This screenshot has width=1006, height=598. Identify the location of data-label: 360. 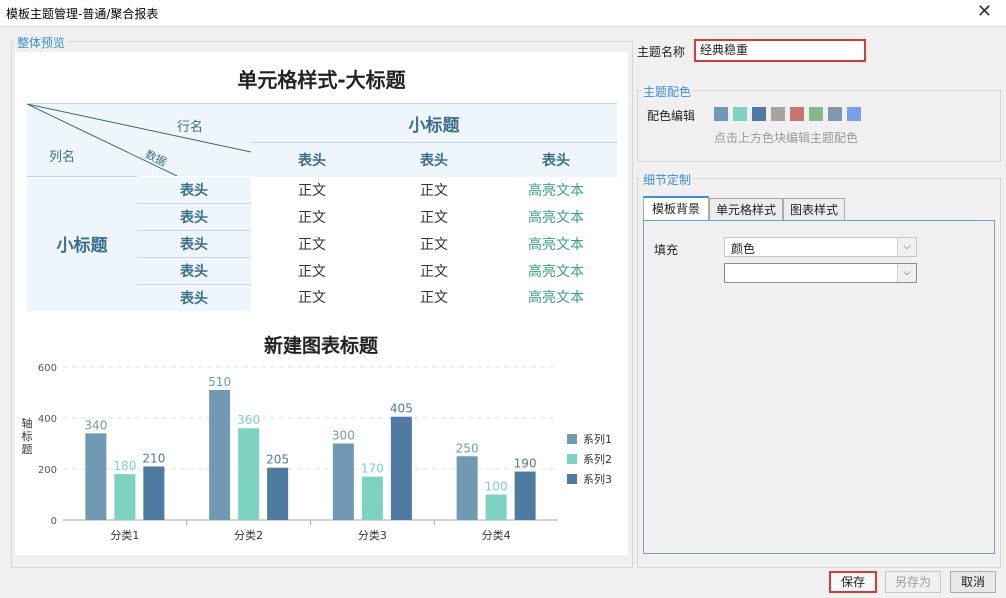
(248, 420).